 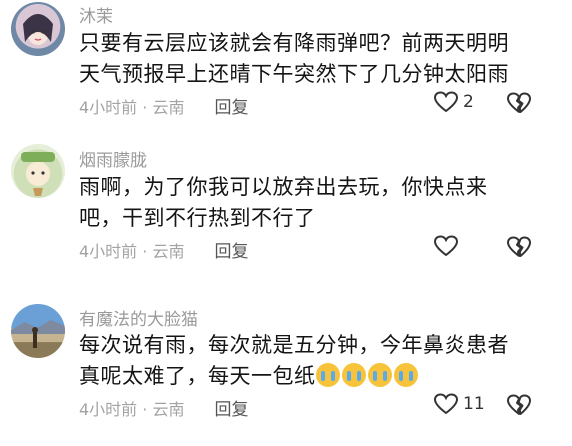 What do you see at coordinates (474, 404) in the screenshot?
I see `like-count: 11` at bounding box center [474, 404].